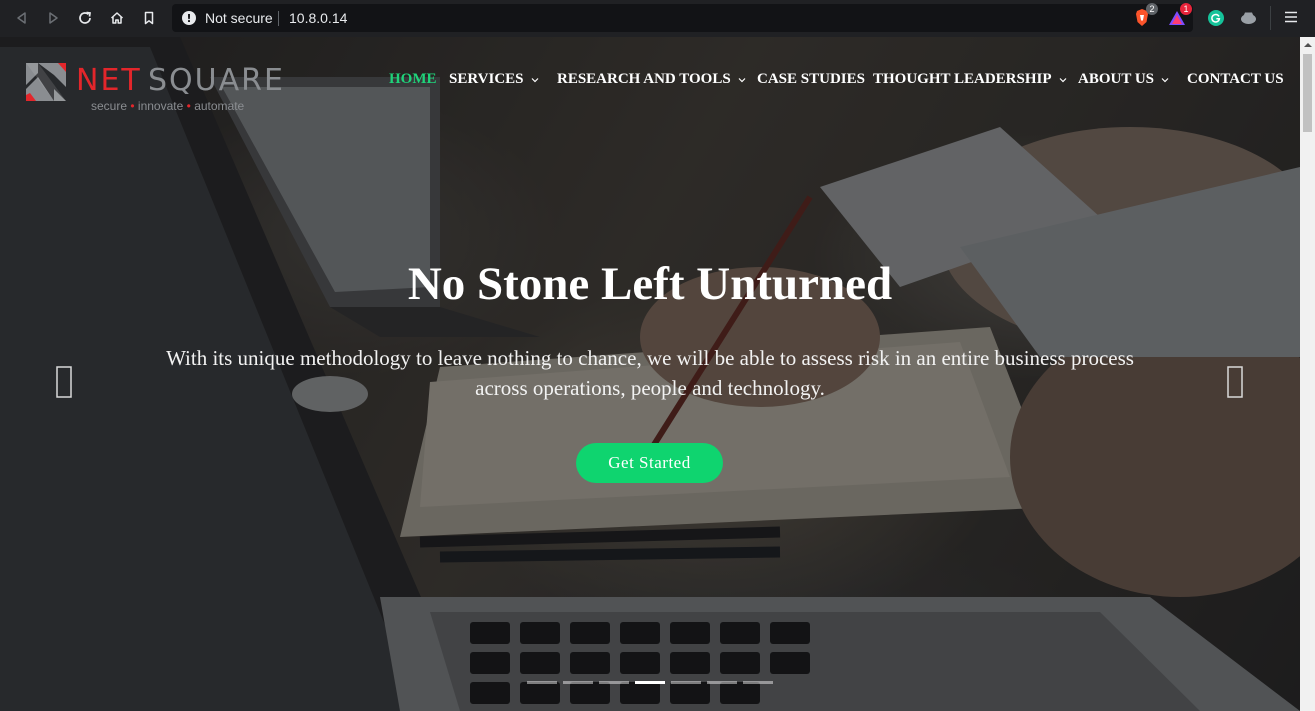  What do you see at coordinates (1186, 9) in the screenshot?
I see `rewards-count-badge: 1` at bounding box center [1186, 9].